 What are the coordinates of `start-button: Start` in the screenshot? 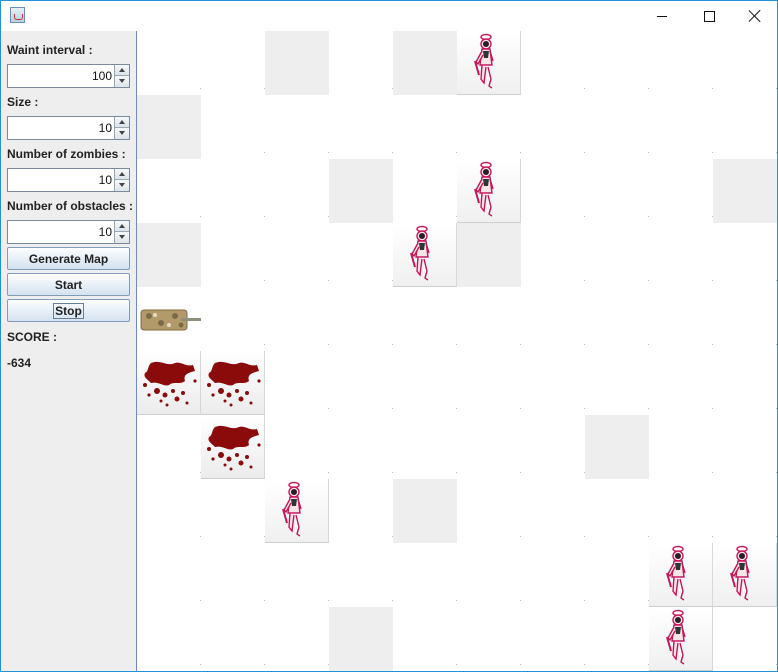 It's located at (68, 284).